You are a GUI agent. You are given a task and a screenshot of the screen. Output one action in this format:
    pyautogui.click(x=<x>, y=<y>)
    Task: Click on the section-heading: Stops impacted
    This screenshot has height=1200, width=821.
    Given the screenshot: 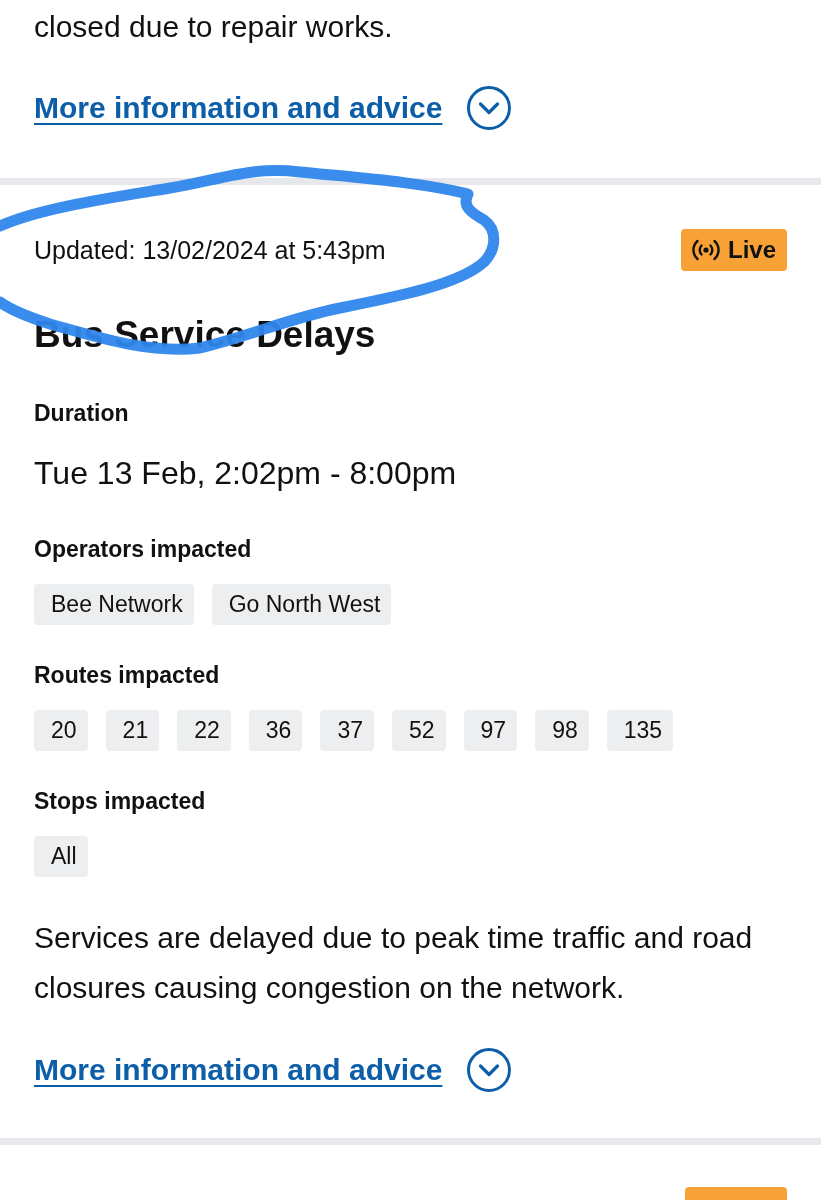 What is the action you would take?
    pyautogui.click(x=120, y=801)
    